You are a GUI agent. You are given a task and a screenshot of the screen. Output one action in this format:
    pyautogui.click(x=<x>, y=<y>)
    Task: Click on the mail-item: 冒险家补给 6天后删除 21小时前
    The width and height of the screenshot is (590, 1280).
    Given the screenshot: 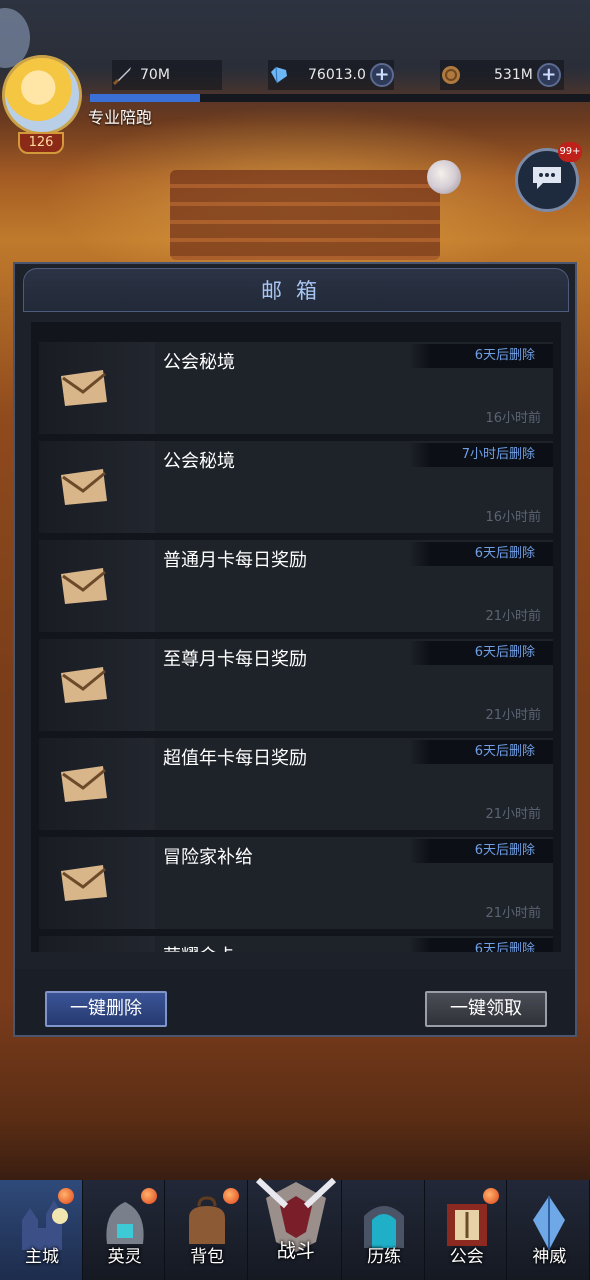 What is the action you would take?
    pyautogui.click(x=296, y=883)
    